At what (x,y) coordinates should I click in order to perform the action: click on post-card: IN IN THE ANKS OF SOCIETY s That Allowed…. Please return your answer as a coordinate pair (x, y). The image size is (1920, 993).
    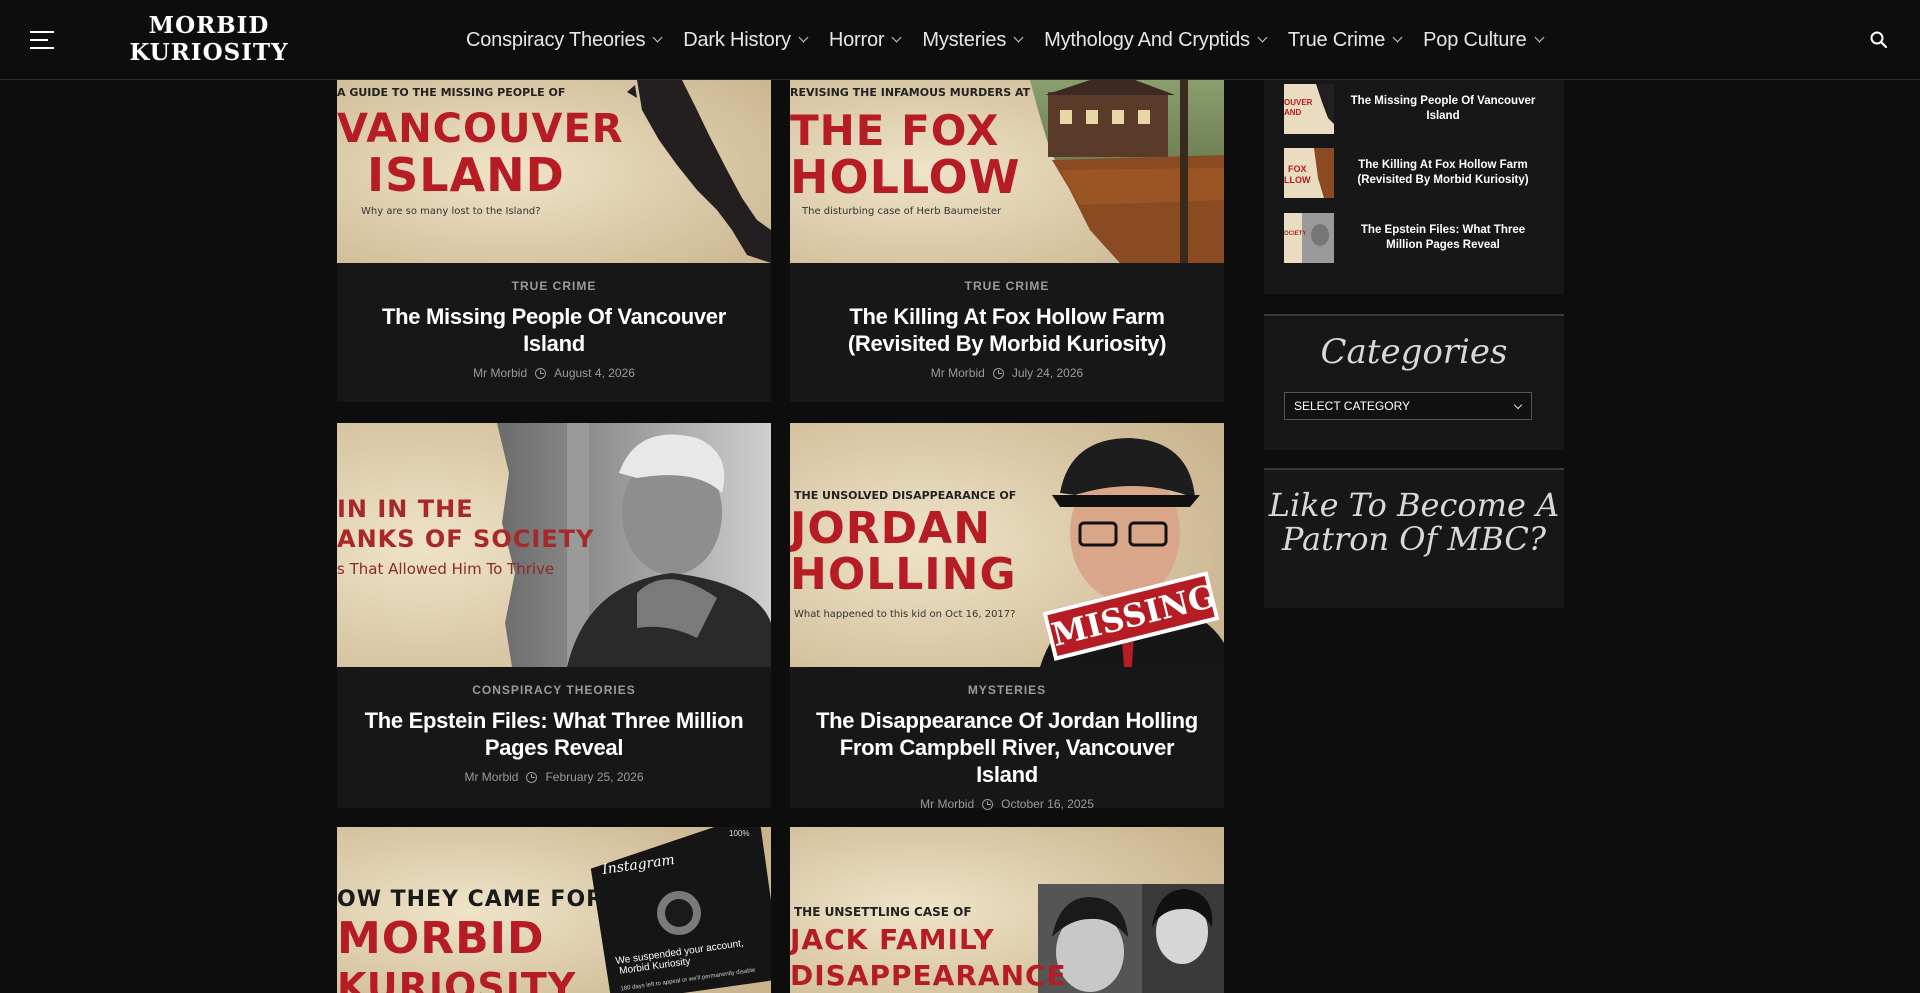
    Looking at the image, I should click on (554, 615).